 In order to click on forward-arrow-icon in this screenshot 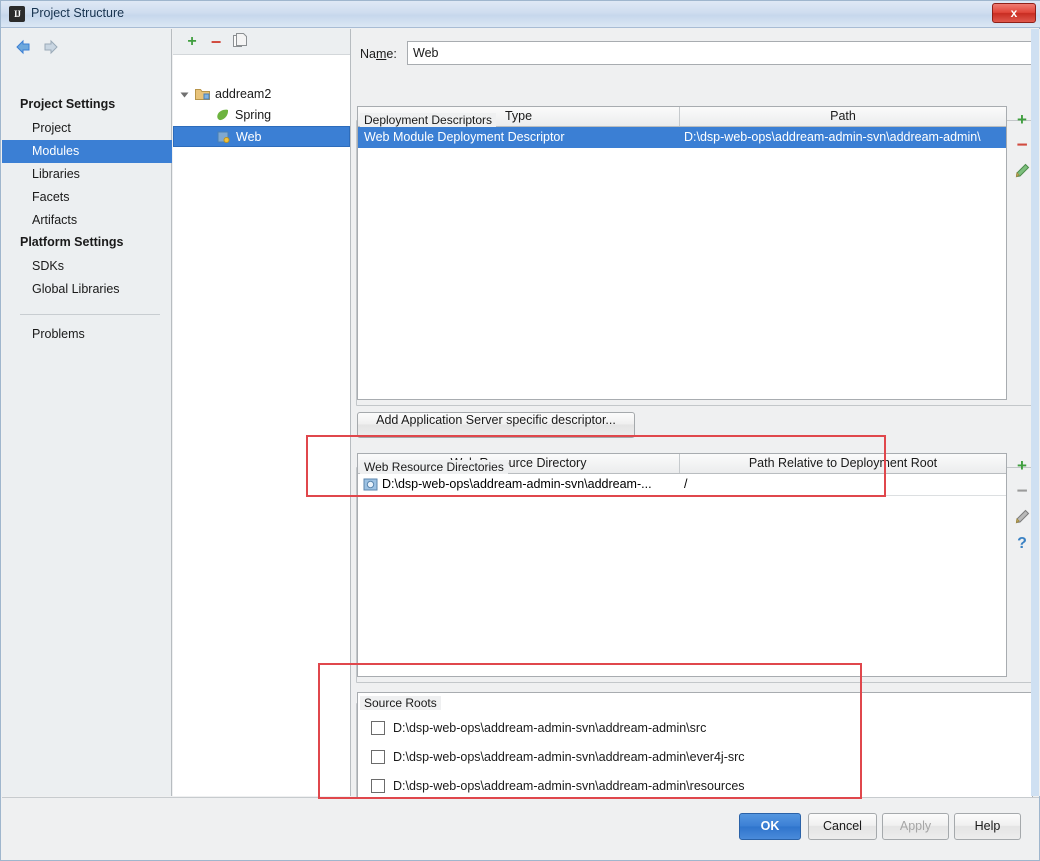, I will do `click(50, 47)`.